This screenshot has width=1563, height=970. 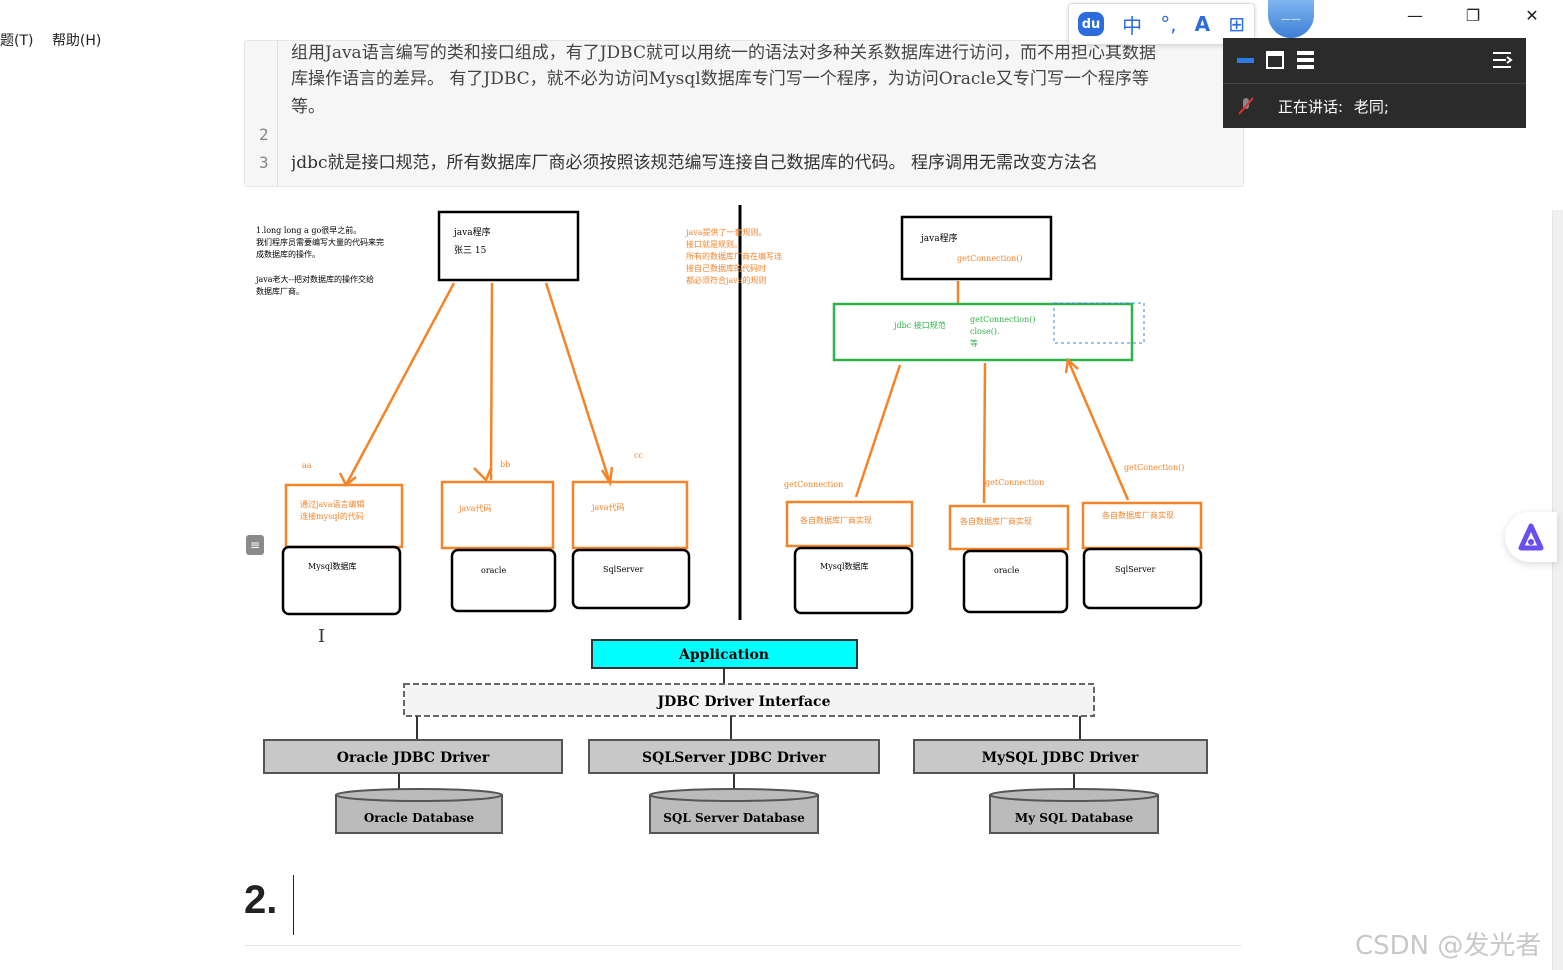 What do you see at coordinates (1473, 15) in the screenshot?
I see `restore-button: ❐` at bounding box center [1473, 15].